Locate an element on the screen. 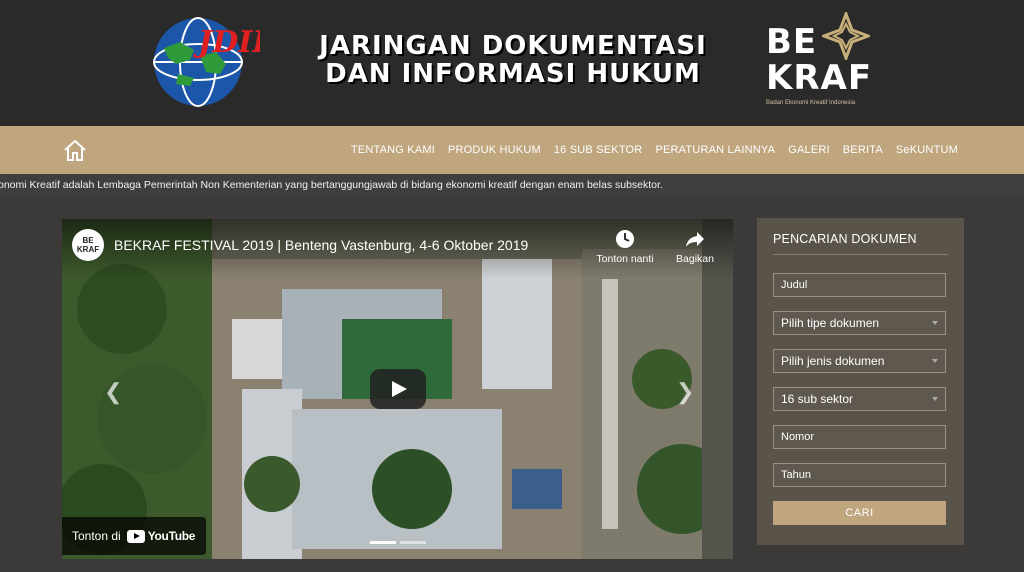 This screenshot has width=1024, height=572. bekraf-logo: BE KRAF Badan Ekonomi Kreatif Indonesia is located at coordinates (822, 60).